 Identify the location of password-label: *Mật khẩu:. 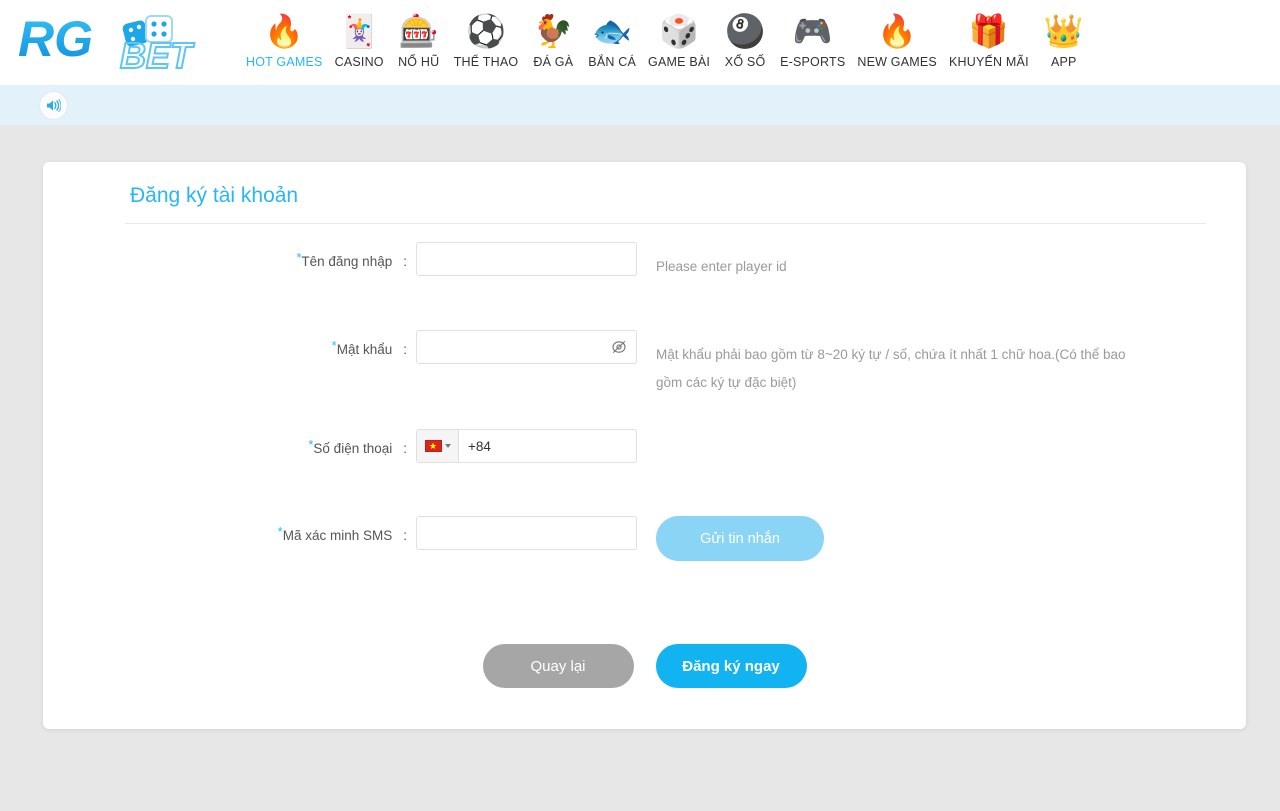
(249, 343).